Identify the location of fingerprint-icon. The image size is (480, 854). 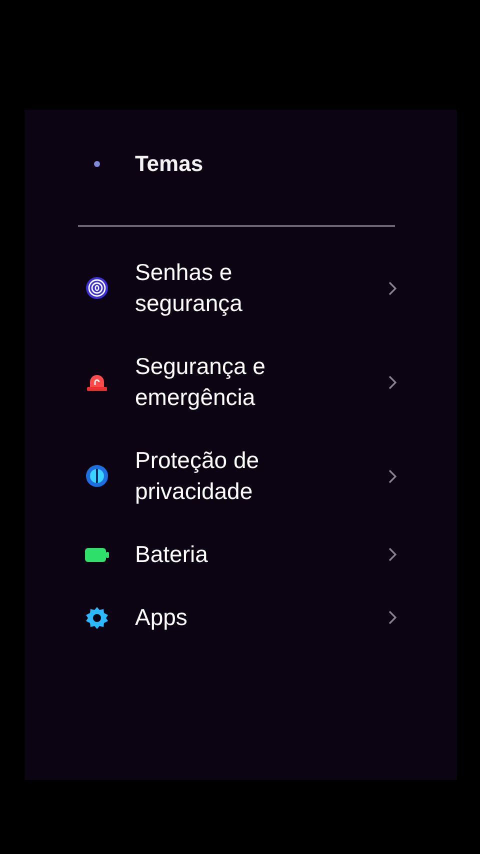
(97, 288).